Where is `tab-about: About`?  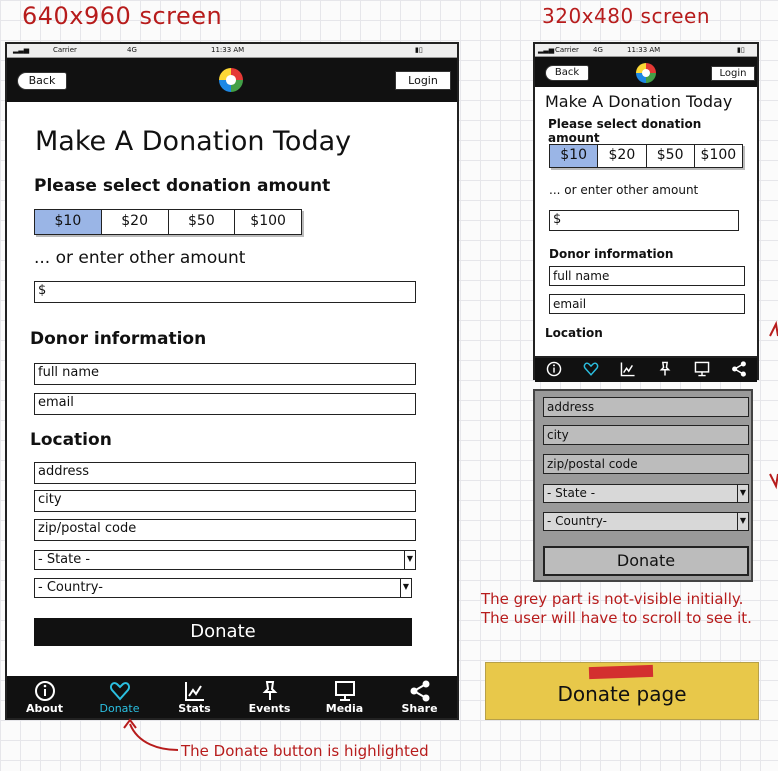 tab-about: About is located at coordinates (44, 697).